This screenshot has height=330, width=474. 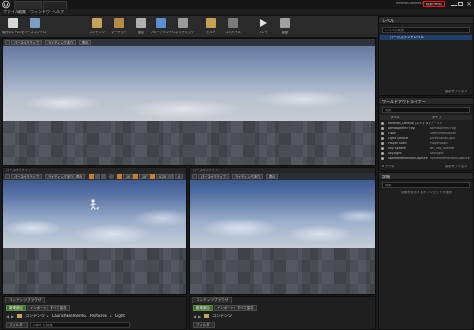 I want to click on persistent-level-row: パーシステントレベル, so click(x=426, y=37).